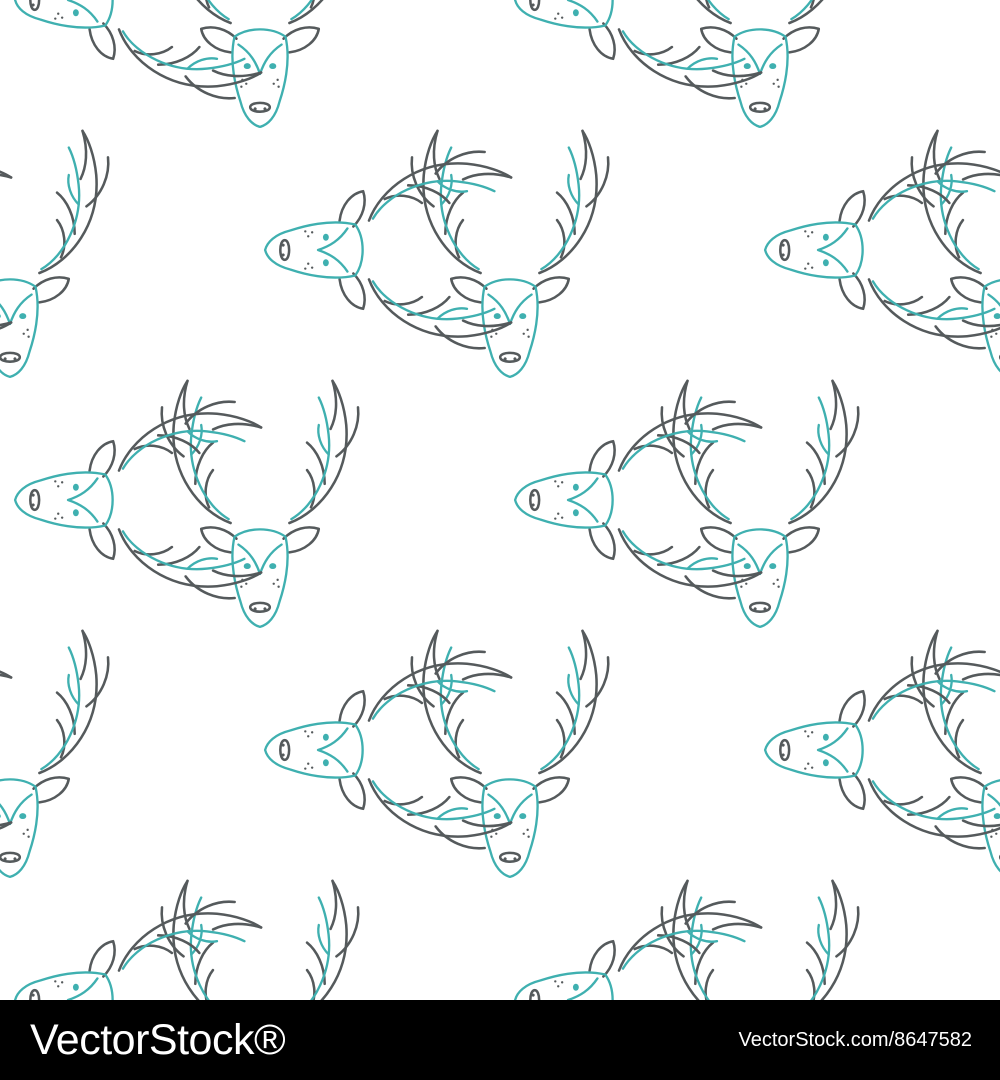 The height and width of the screenshot is (1080, 1000). What do you see at coordinates (500, 1040) in the screenshot?
I see `watermark-footer: VectorStock® VectorStock.com/8647582` at bounding box center [500, 1040].